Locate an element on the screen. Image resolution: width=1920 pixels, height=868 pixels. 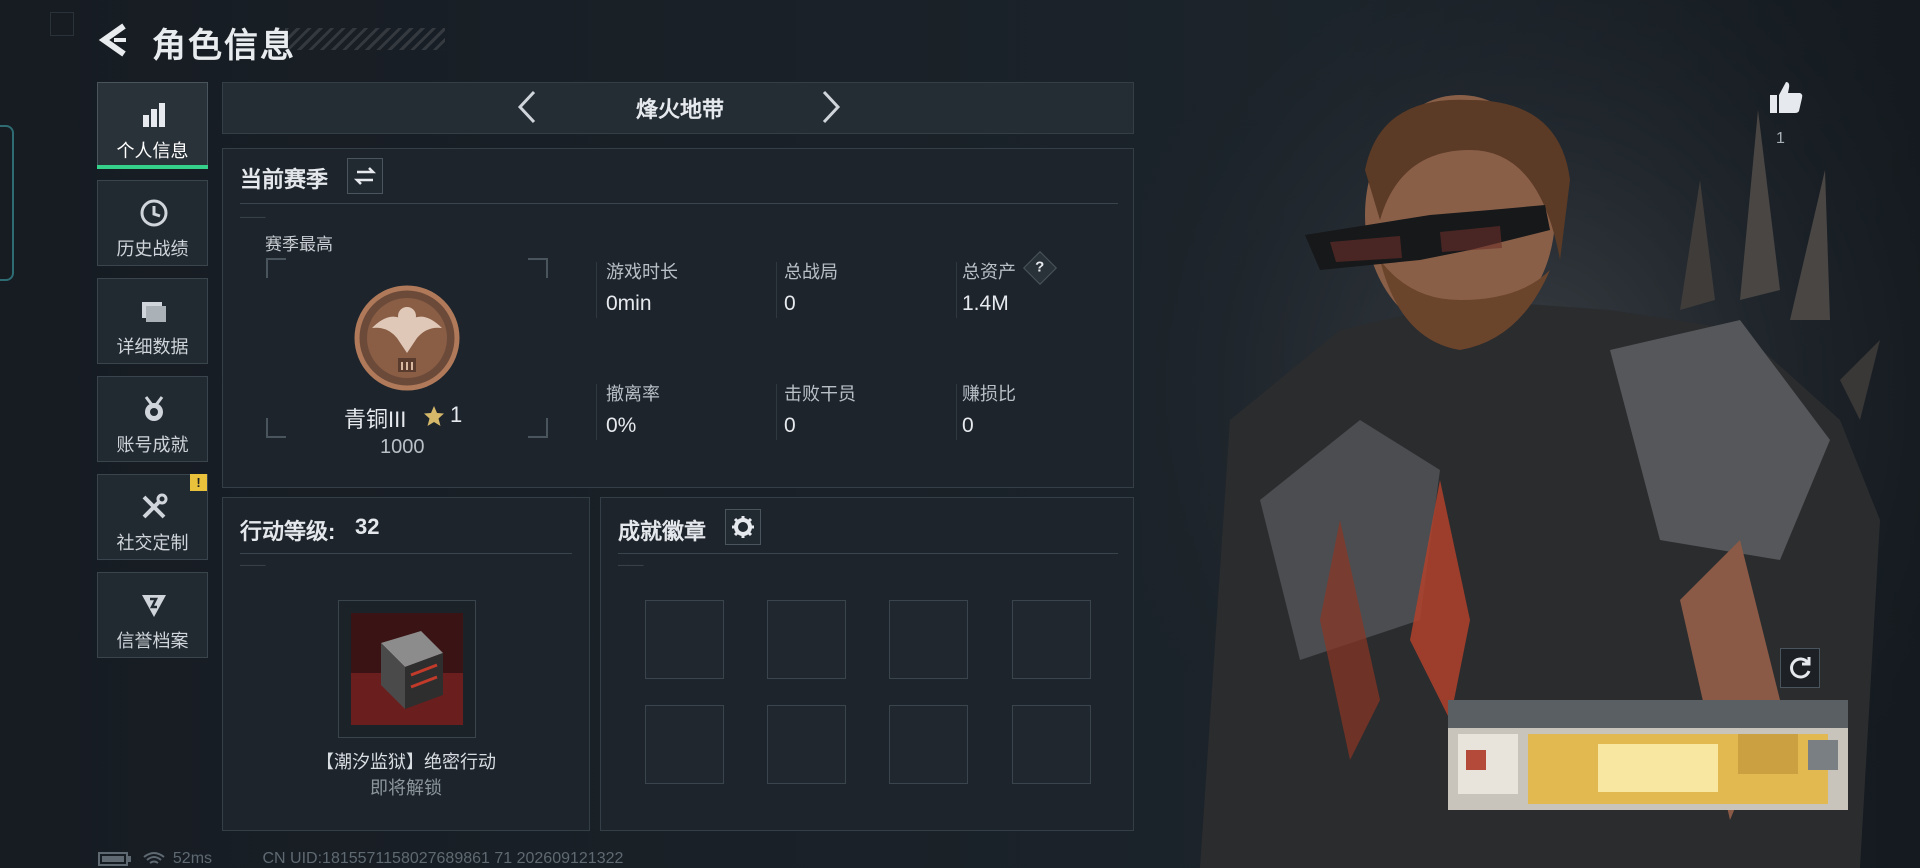
sidebar-item-details: 详细数据 is located at coordinates (152, 321).